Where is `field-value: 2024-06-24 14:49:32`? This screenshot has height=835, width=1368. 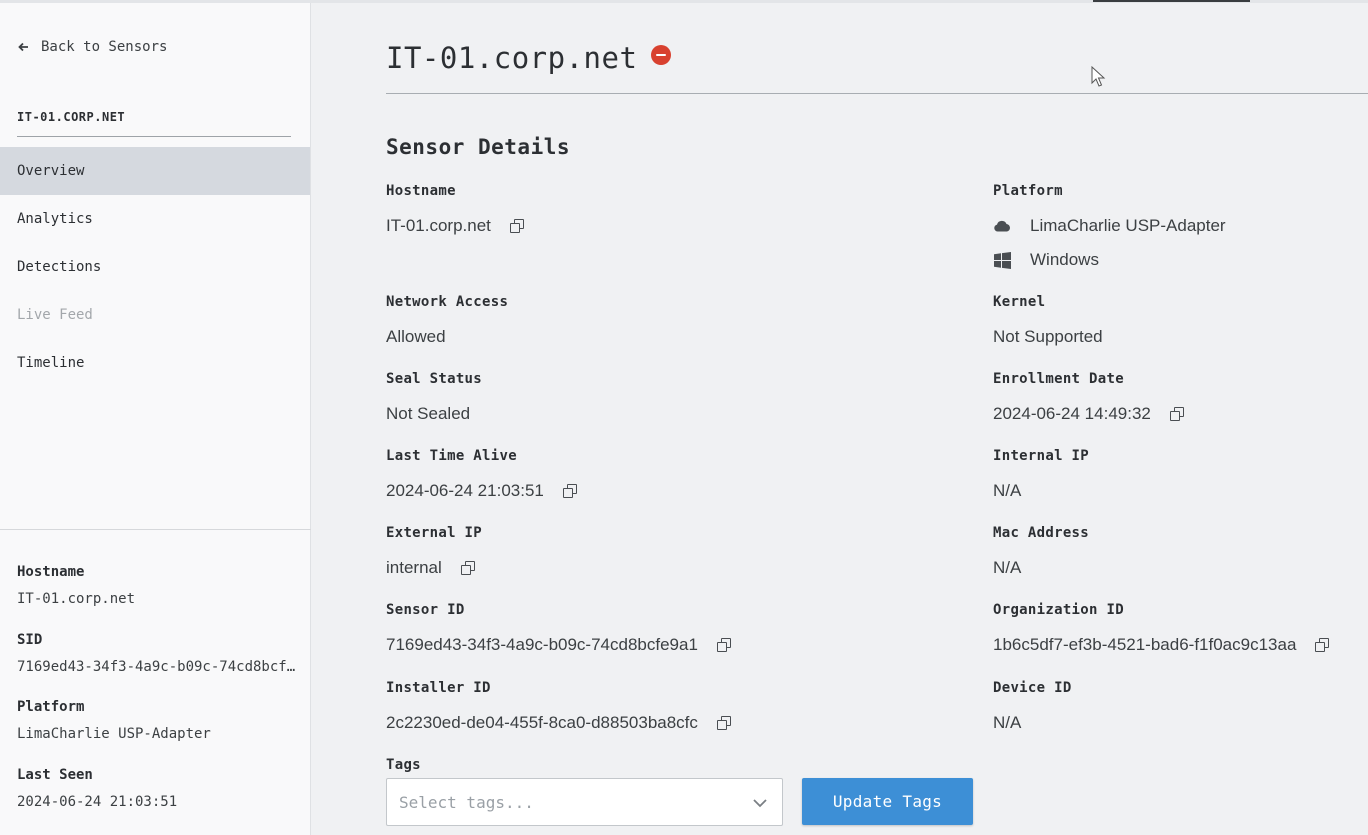 field-value: 2024-06-24 14:49:32 is located at coordinates (1089, 414).